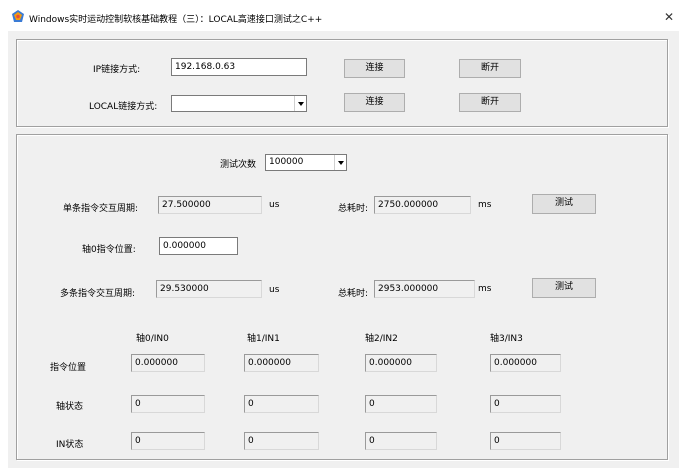 This screenshot has width=687, height=476. What do you see at coordinates (239, 67) in the screenshot?
I see `ip-address-input: 192.168.0.63` at bounding box center [239, 67].